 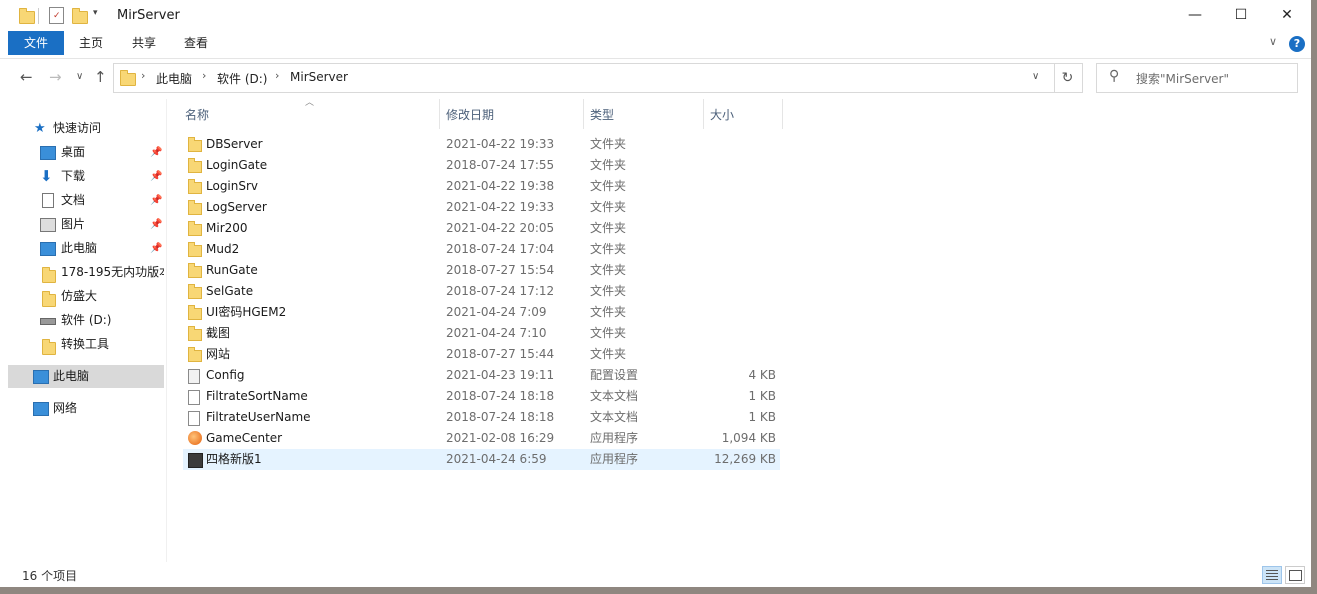 What do you see at coordinates (481, 228) in the screenshot?
I see `table-row: Mir200 2021-04-22 20:05 文件夹` at bounding box center [481, 228].